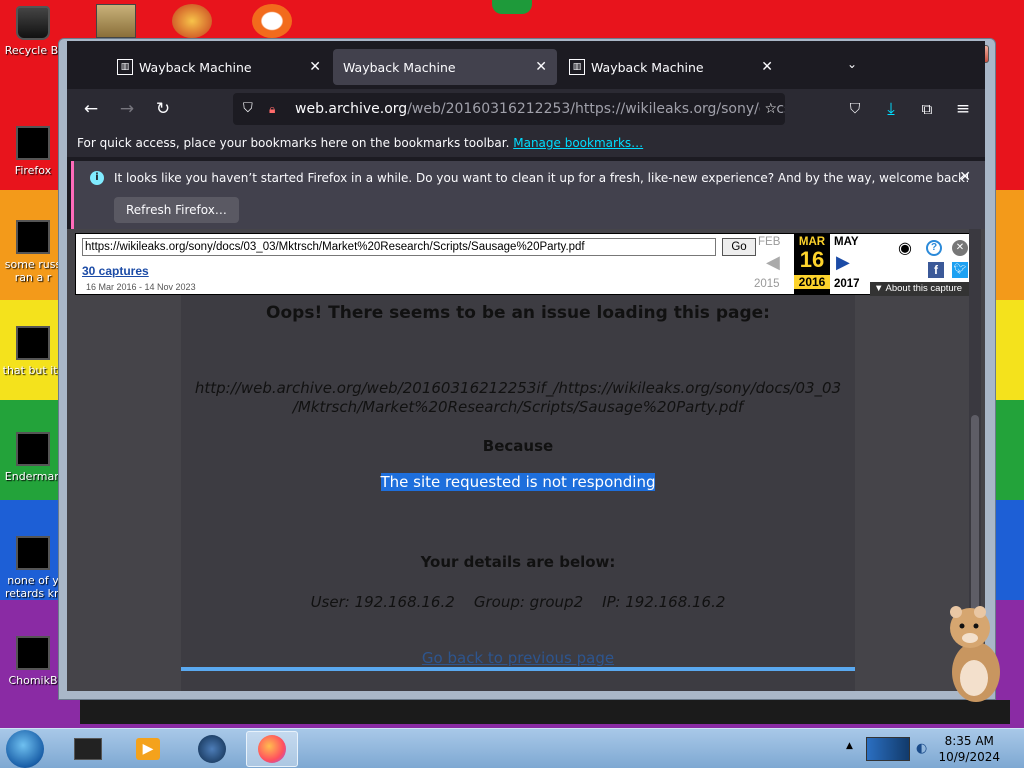  I want to click on help-icon: ?, so click(934, 248).